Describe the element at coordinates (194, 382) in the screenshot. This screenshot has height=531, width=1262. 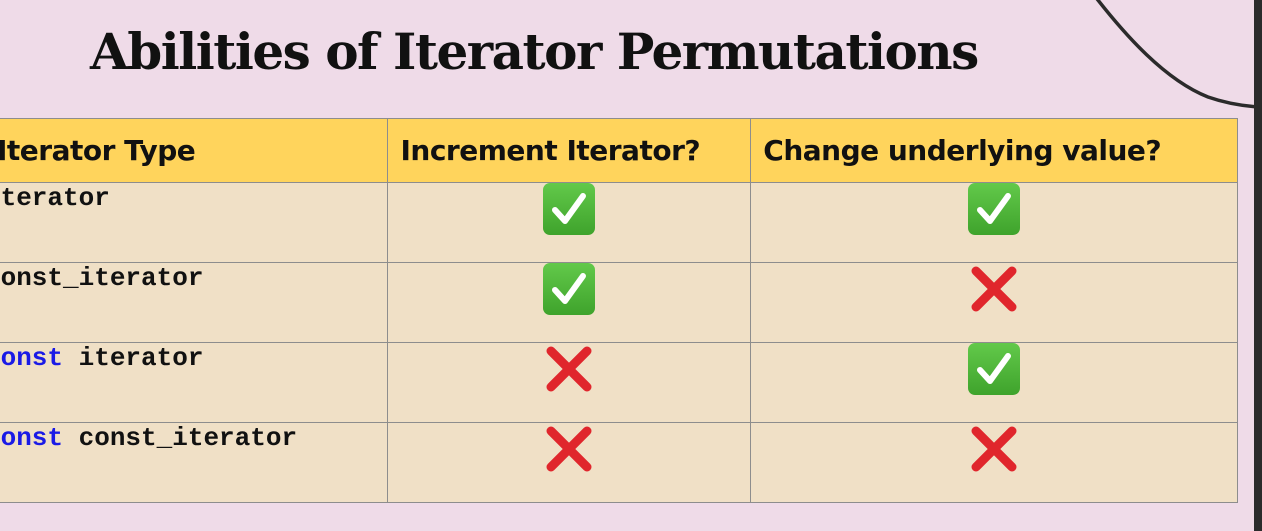
I see `iterator-type-cell: const iterator` at that location.